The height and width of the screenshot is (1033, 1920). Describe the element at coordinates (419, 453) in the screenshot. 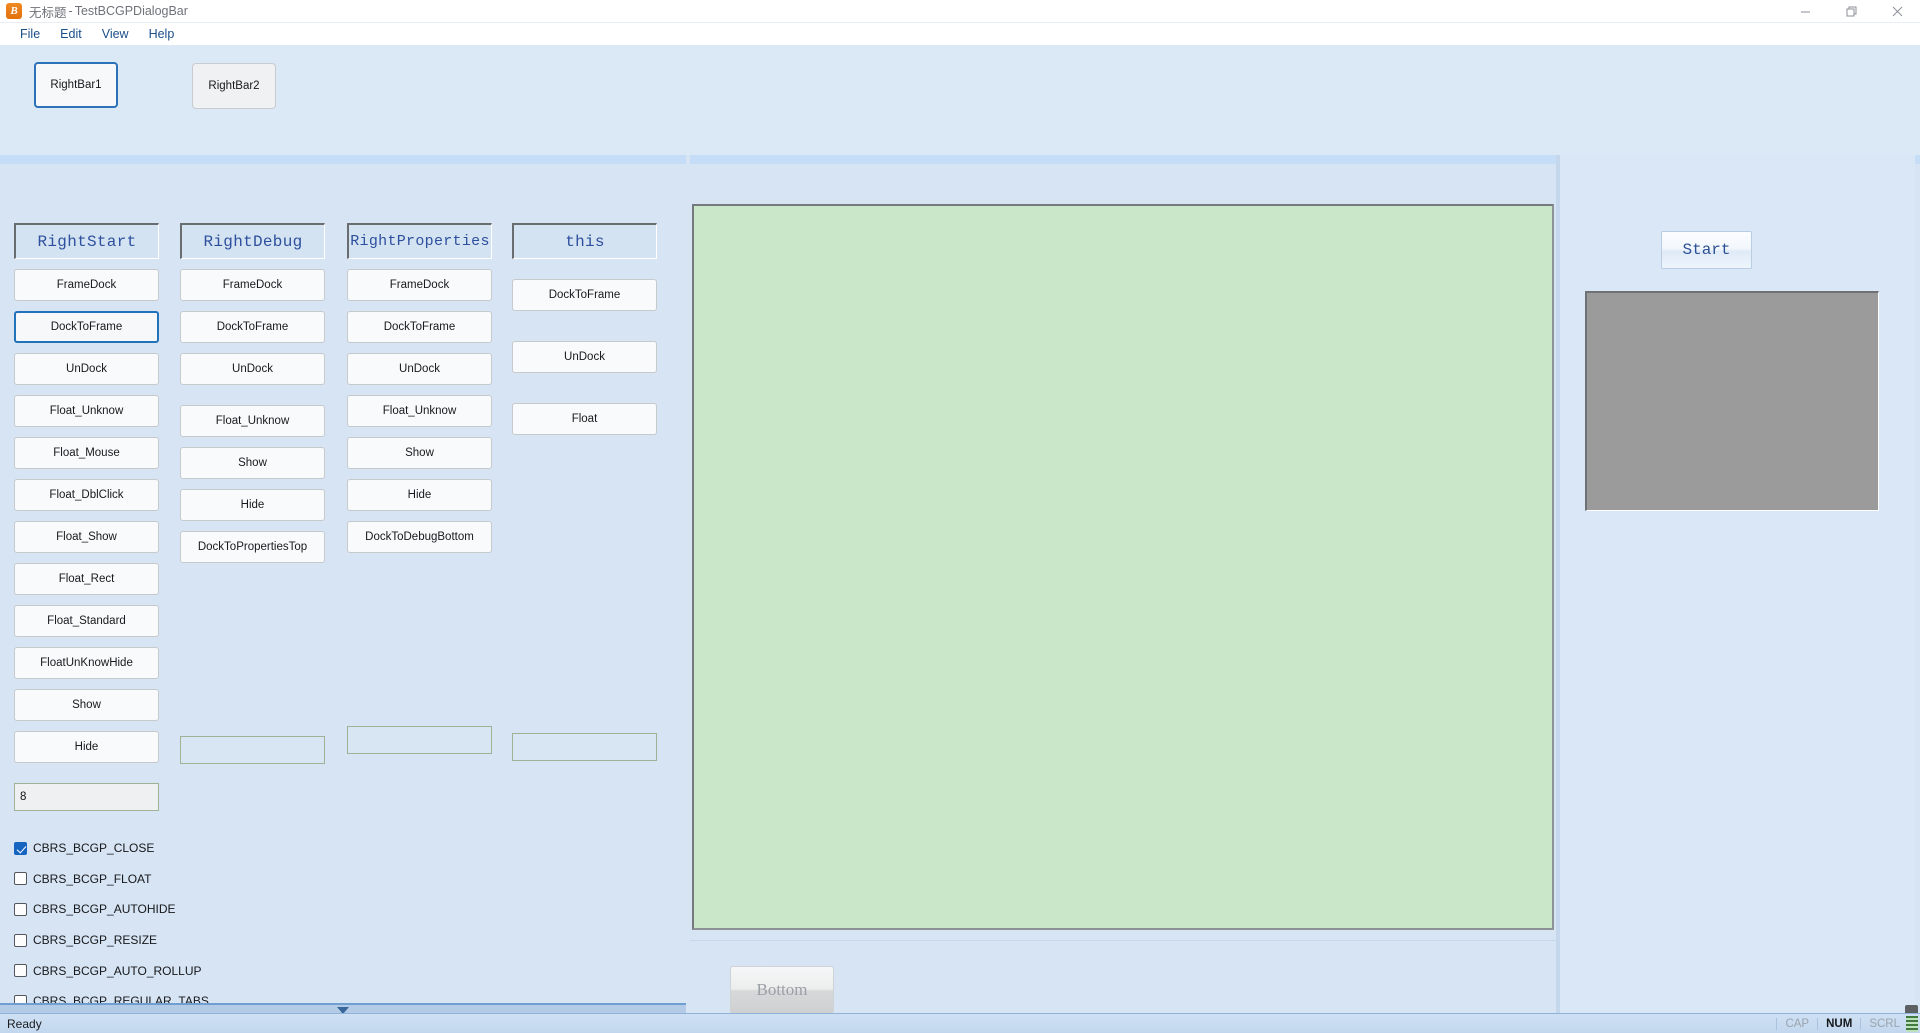

I see `col3-button-show: Show` at that location.